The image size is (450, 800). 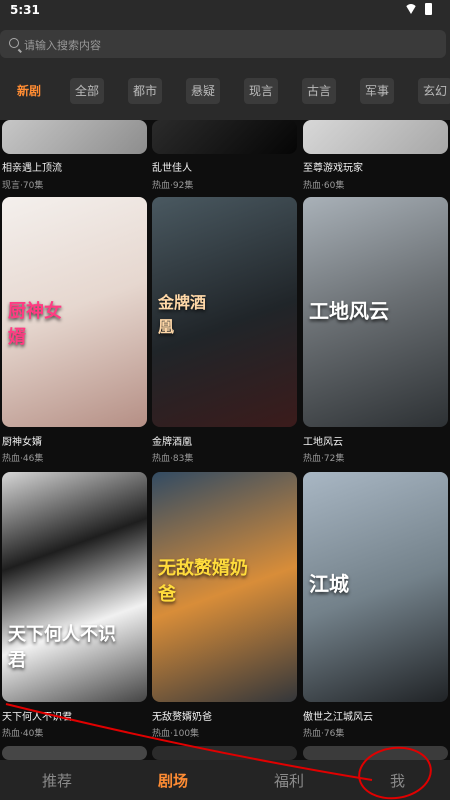 What do you see at coordinates (22, 442) in the screenshot?
I see `drama-title: 厨神女婿` at bounding box center [22, 442].